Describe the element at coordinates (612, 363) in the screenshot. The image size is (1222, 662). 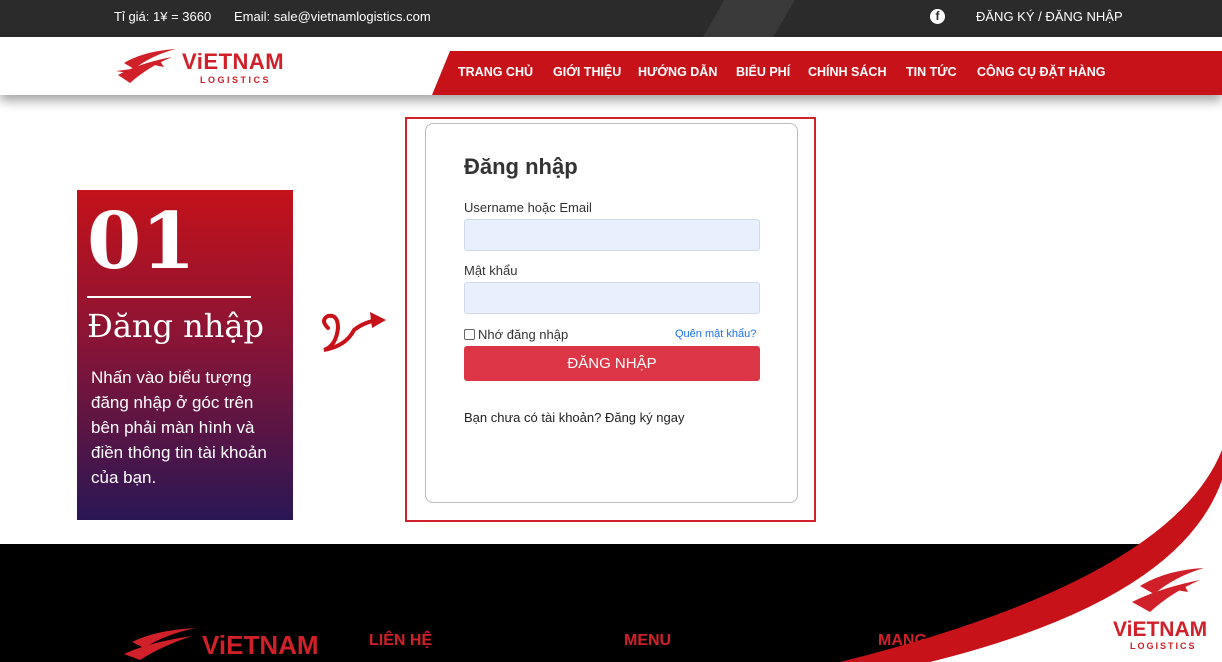
I see `login-button: ĐĂNG NHẬP` at that location.